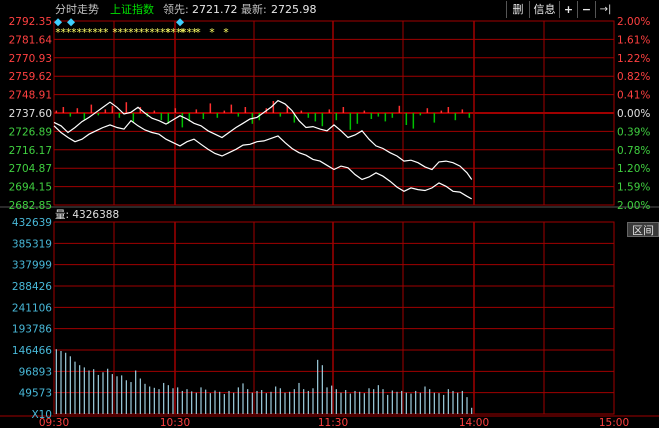 The height and width of the screenshot is (428, 659). What do you see at coordinates (30, 151) in the screenshot?
I see `price-tick-label: 2716.17` at bounding box center [30, 151].